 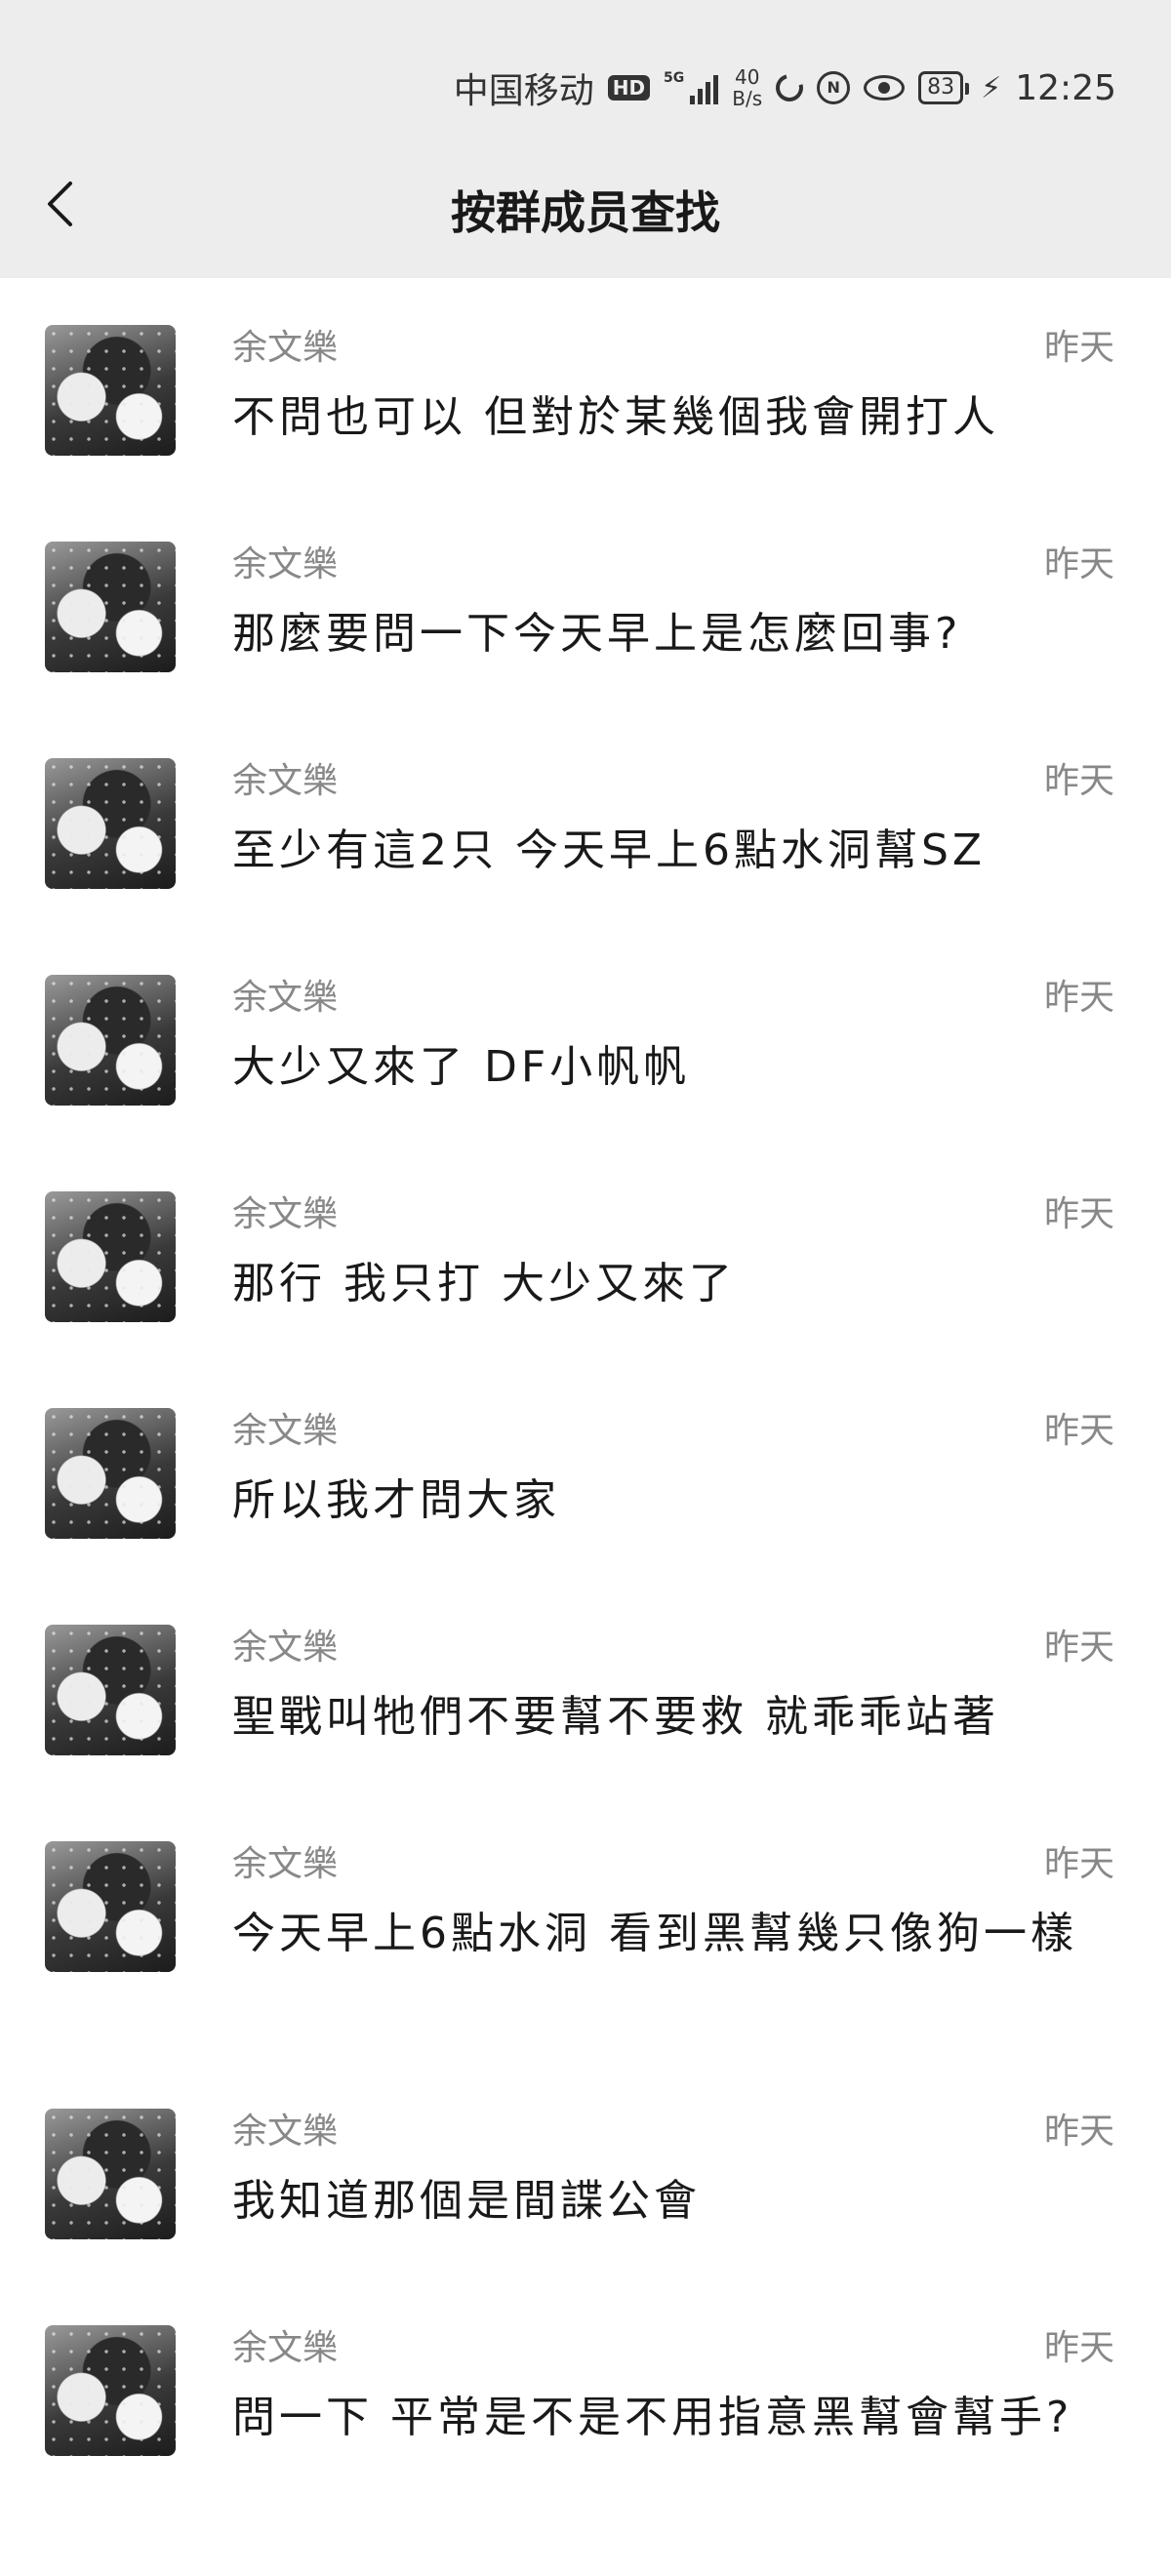 What do you see at coordinates (585, 1686) in the screenshot?
I see `list-item: 余文樂 昨天 聖戰叫牠們不要幫不要救 就乖乖站著` at bounding box center [585, 1686].